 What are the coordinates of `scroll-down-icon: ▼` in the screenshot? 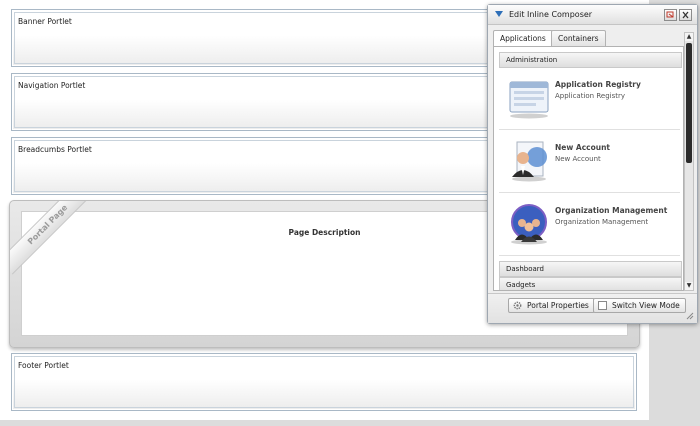 It's located at (689, 286).